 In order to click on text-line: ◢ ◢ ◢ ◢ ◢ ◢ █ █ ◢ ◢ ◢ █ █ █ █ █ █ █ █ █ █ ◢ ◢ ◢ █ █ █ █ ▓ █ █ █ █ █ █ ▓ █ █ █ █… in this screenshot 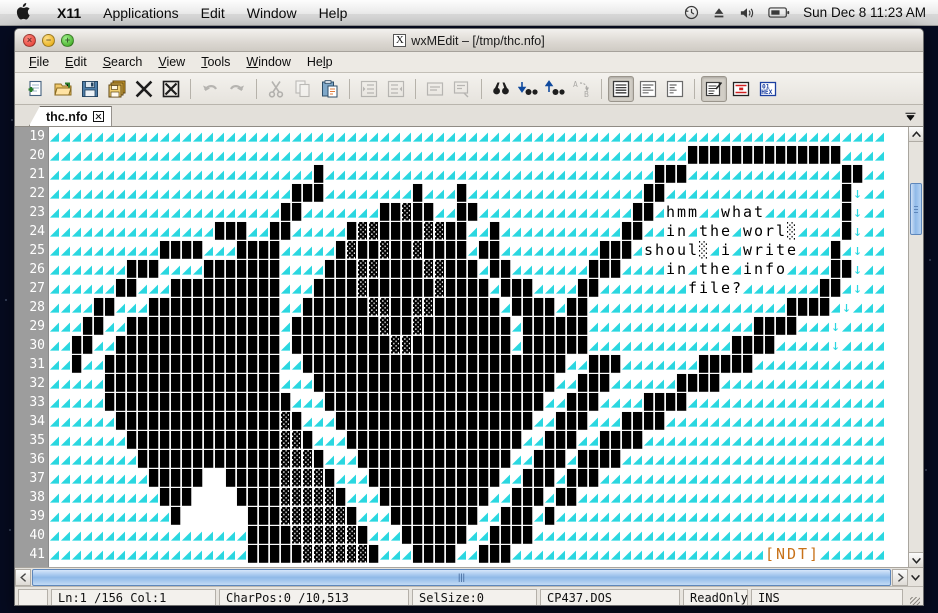, I will do `click(467, 288)`.